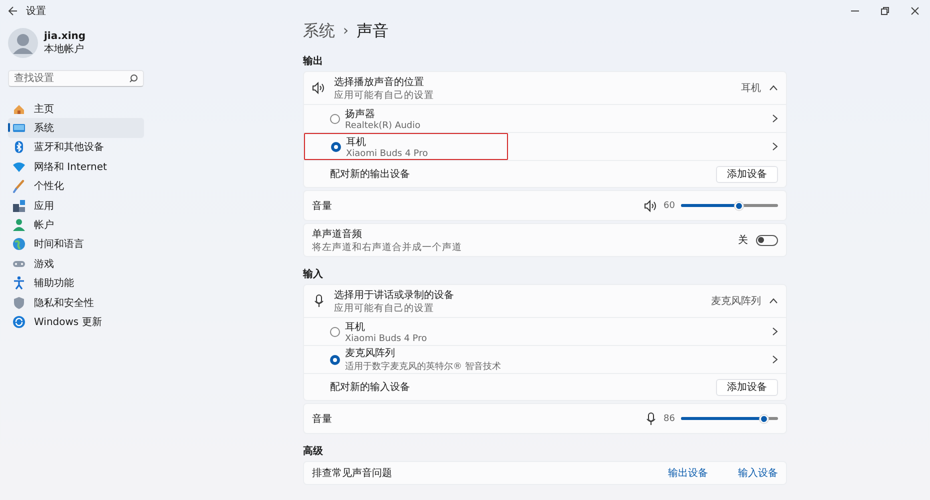 This screenshot has height=500, width=930. Describe the element at coordinates (76, 244) in the screenshot. I see `sidebar-item: 时间和语言` at that location.